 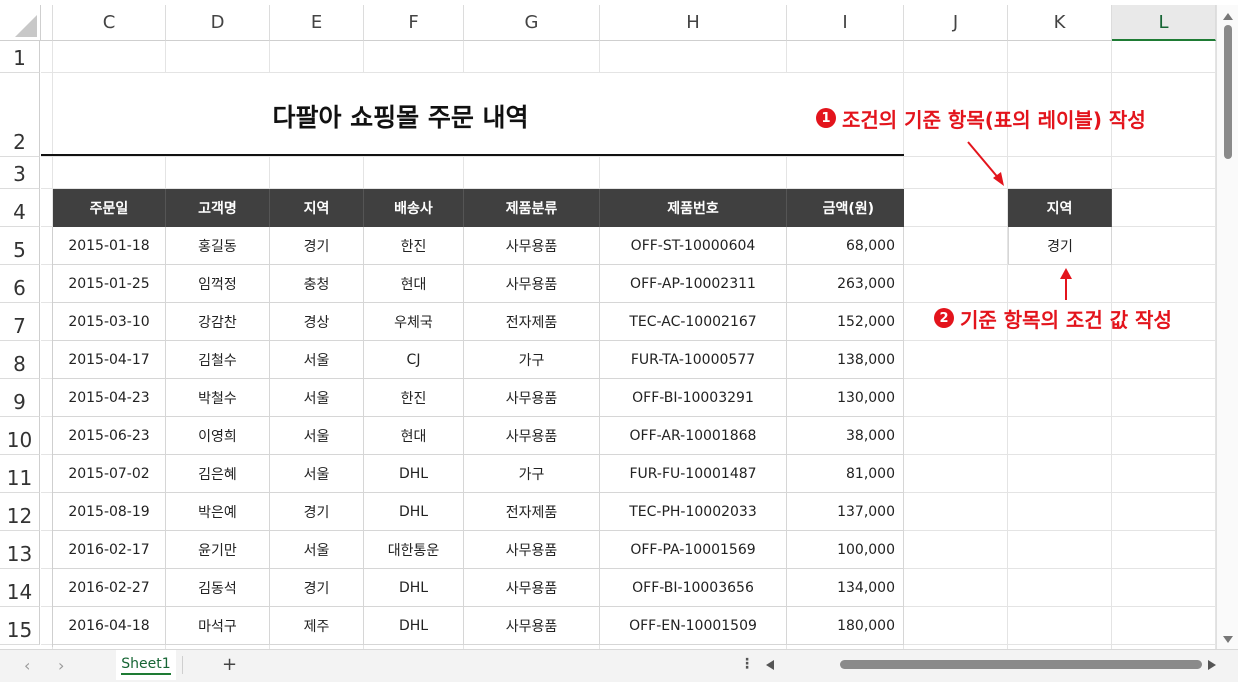 What do you see at coordinates (1060, 246) in the screenshot?
I see `criteria-value: 경기` at bounding box center [1060, 246].